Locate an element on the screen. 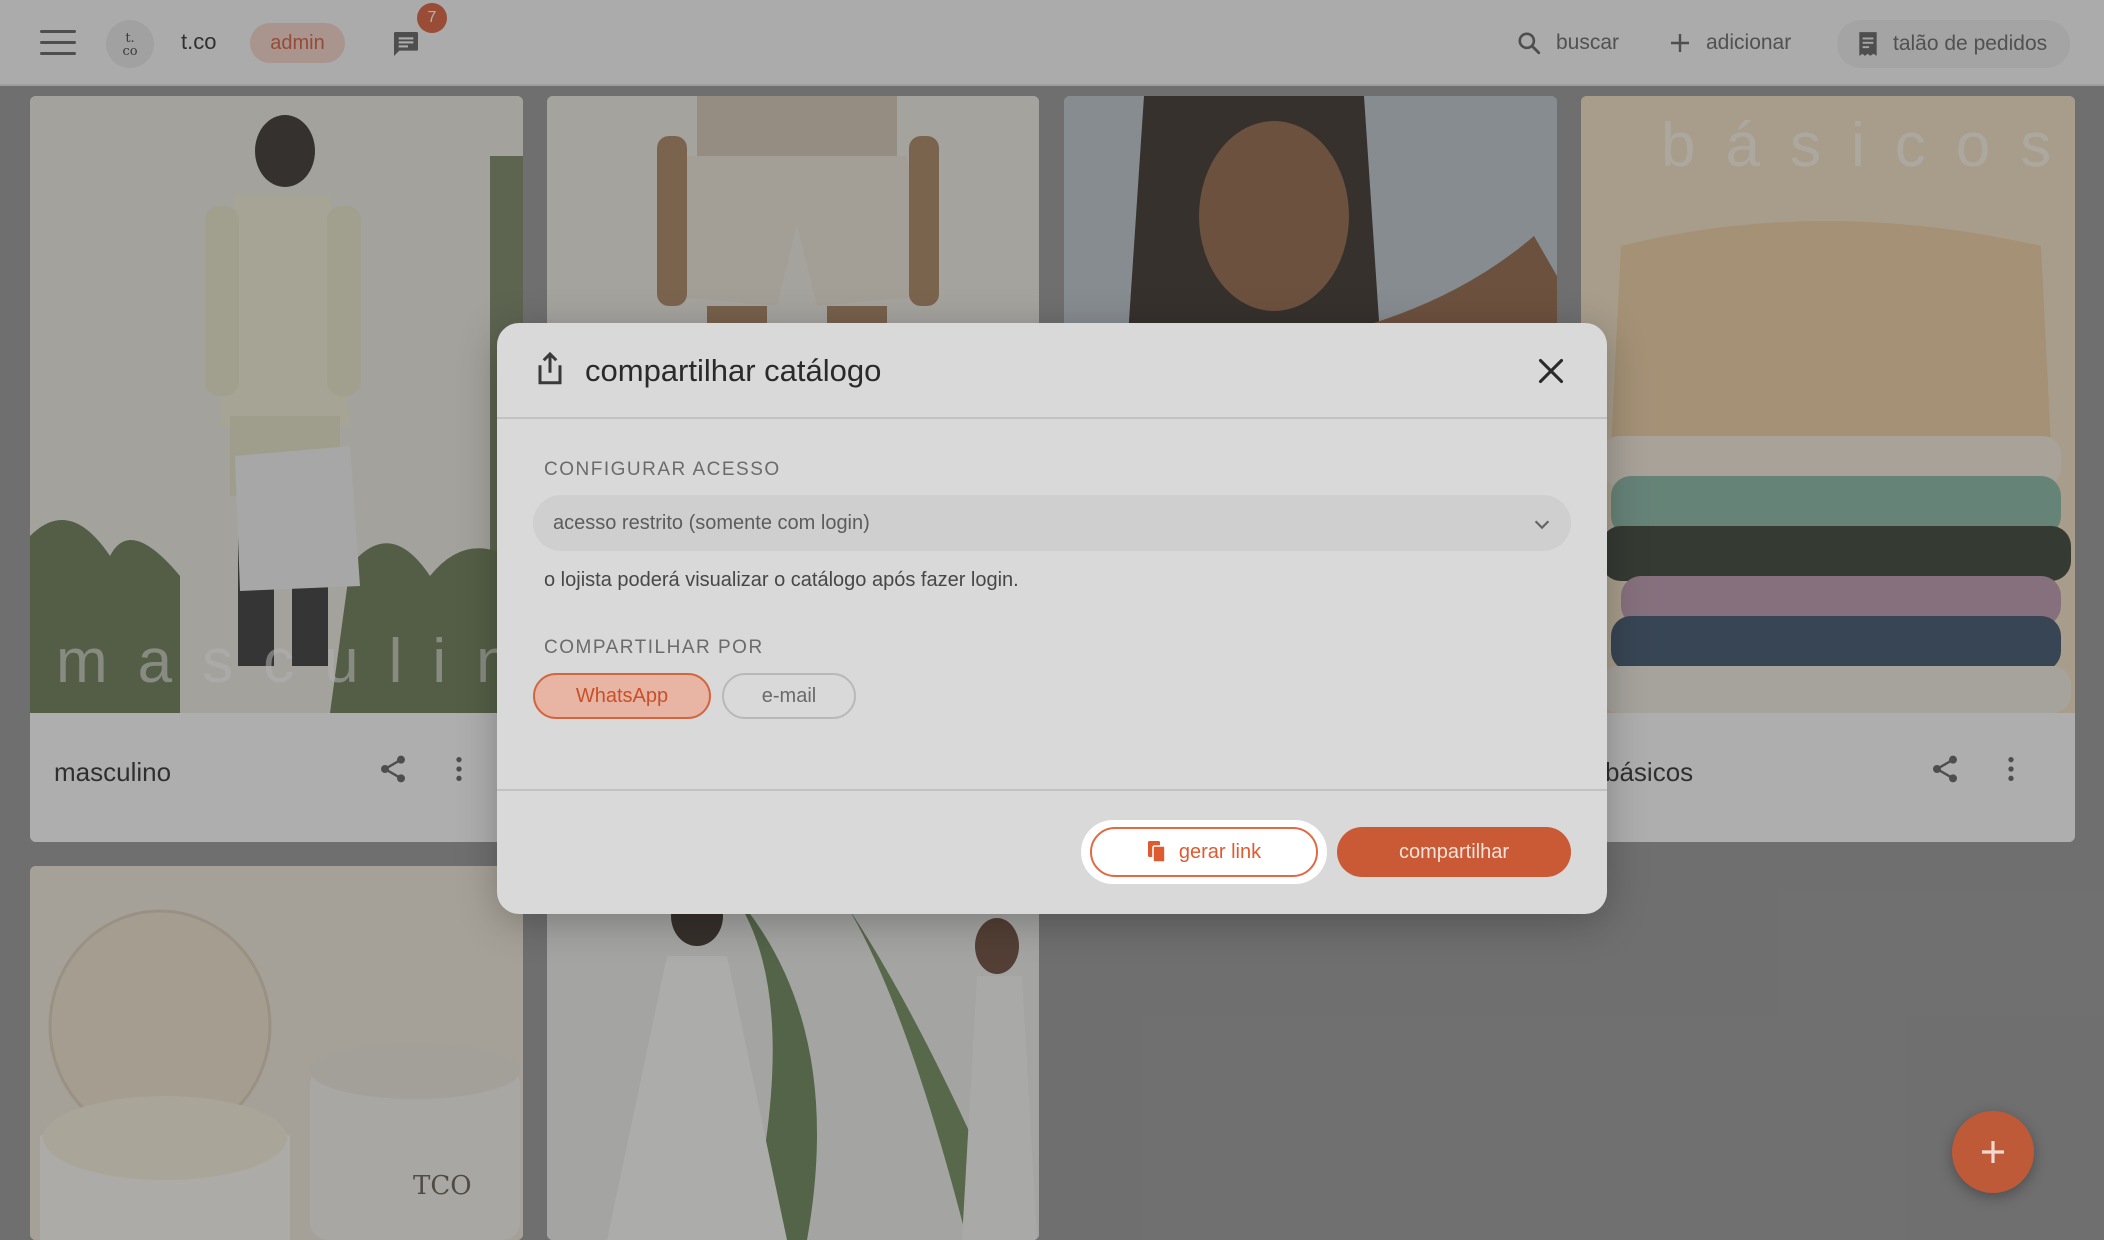 The height and width of the screenshot is (1240, 2104). share-button: compartilhar is located at coordinates (1454, 852).